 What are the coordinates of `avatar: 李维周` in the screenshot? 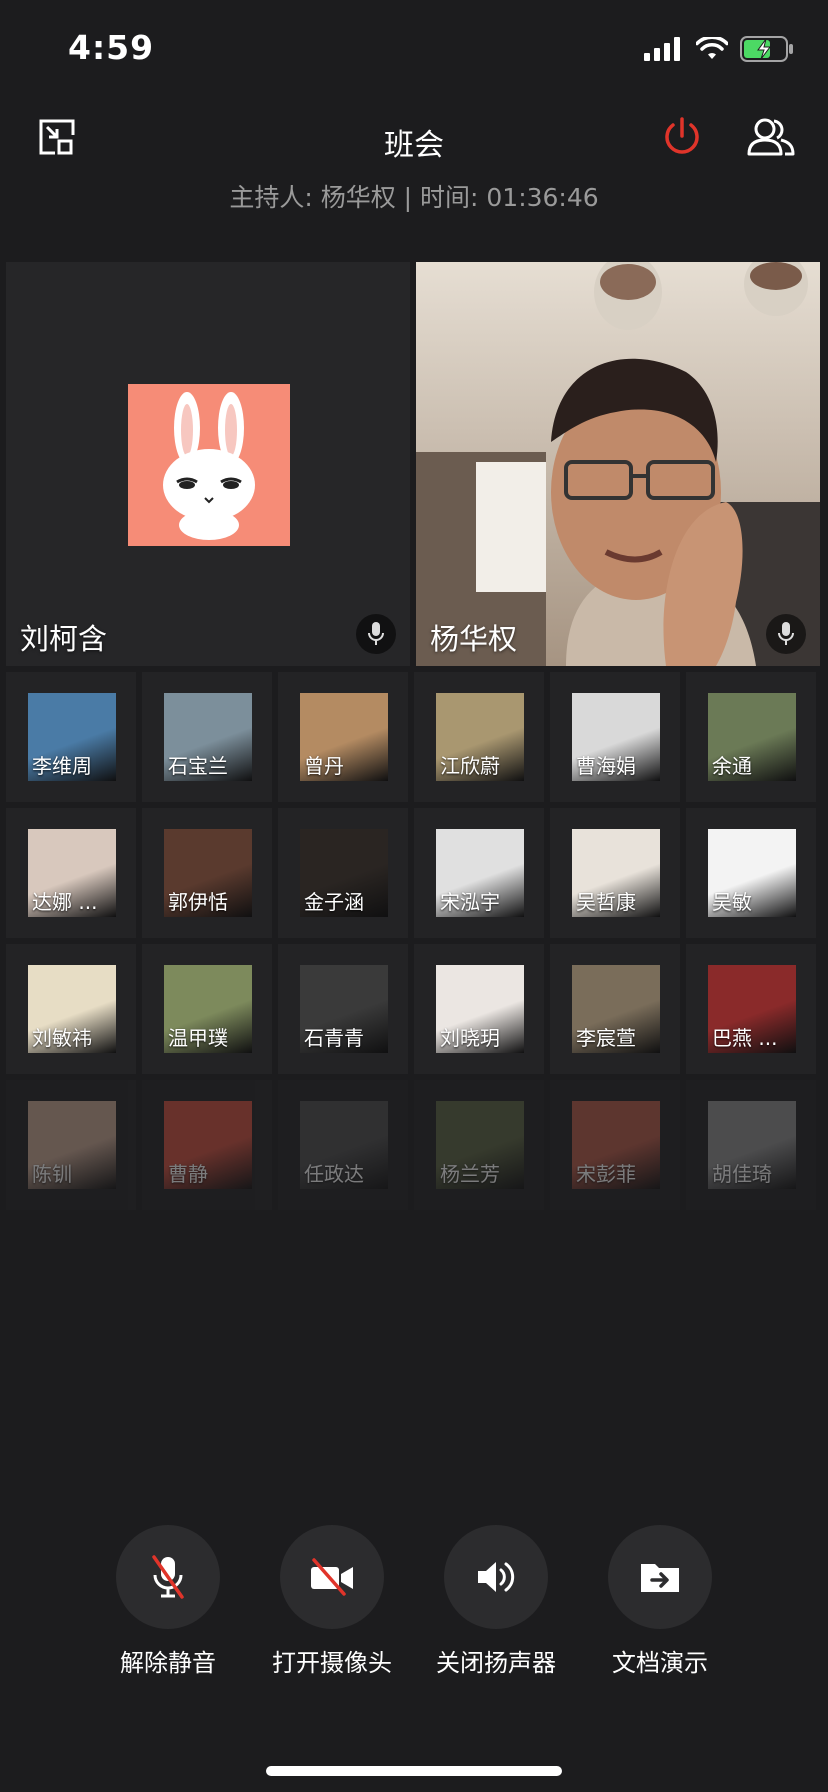 It's located at (72, 737).